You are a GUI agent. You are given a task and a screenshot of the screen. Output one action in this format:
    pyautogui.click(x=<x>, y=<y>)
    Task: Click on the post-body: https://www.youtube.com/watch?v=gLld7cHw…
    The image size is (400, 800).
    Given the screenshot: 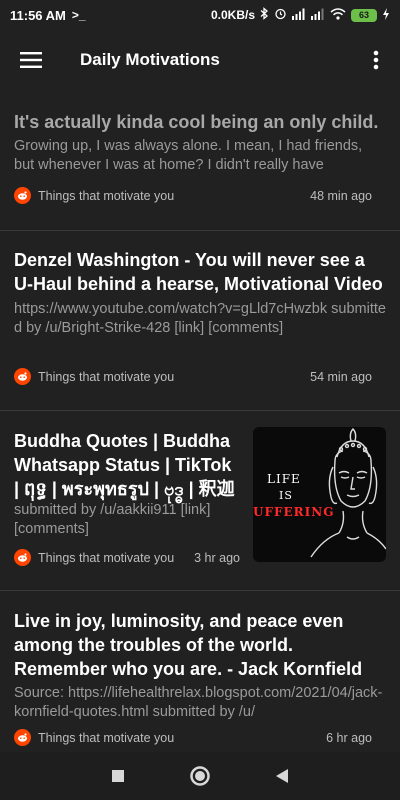 What is the action you would take?
    pyautogui.click(x=200, y=318)
    